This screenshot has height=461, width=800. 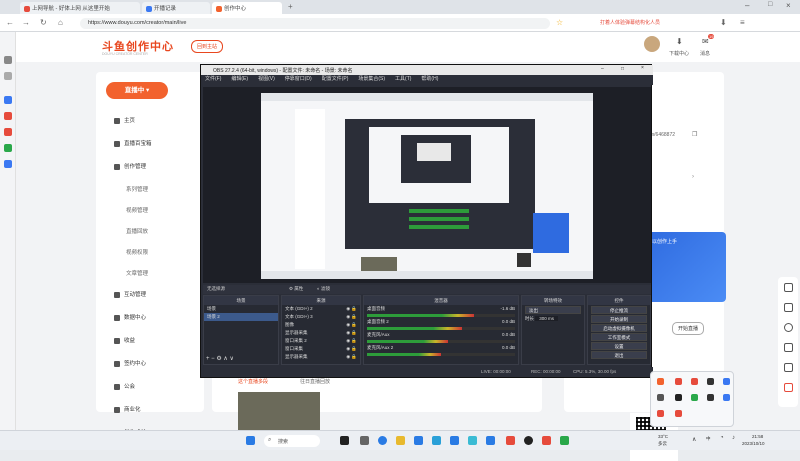 What do you see at coordinates (137, 273) in the screenshot?
I see `sidebar-item: 文章管理` at bounding box center [137, 273].